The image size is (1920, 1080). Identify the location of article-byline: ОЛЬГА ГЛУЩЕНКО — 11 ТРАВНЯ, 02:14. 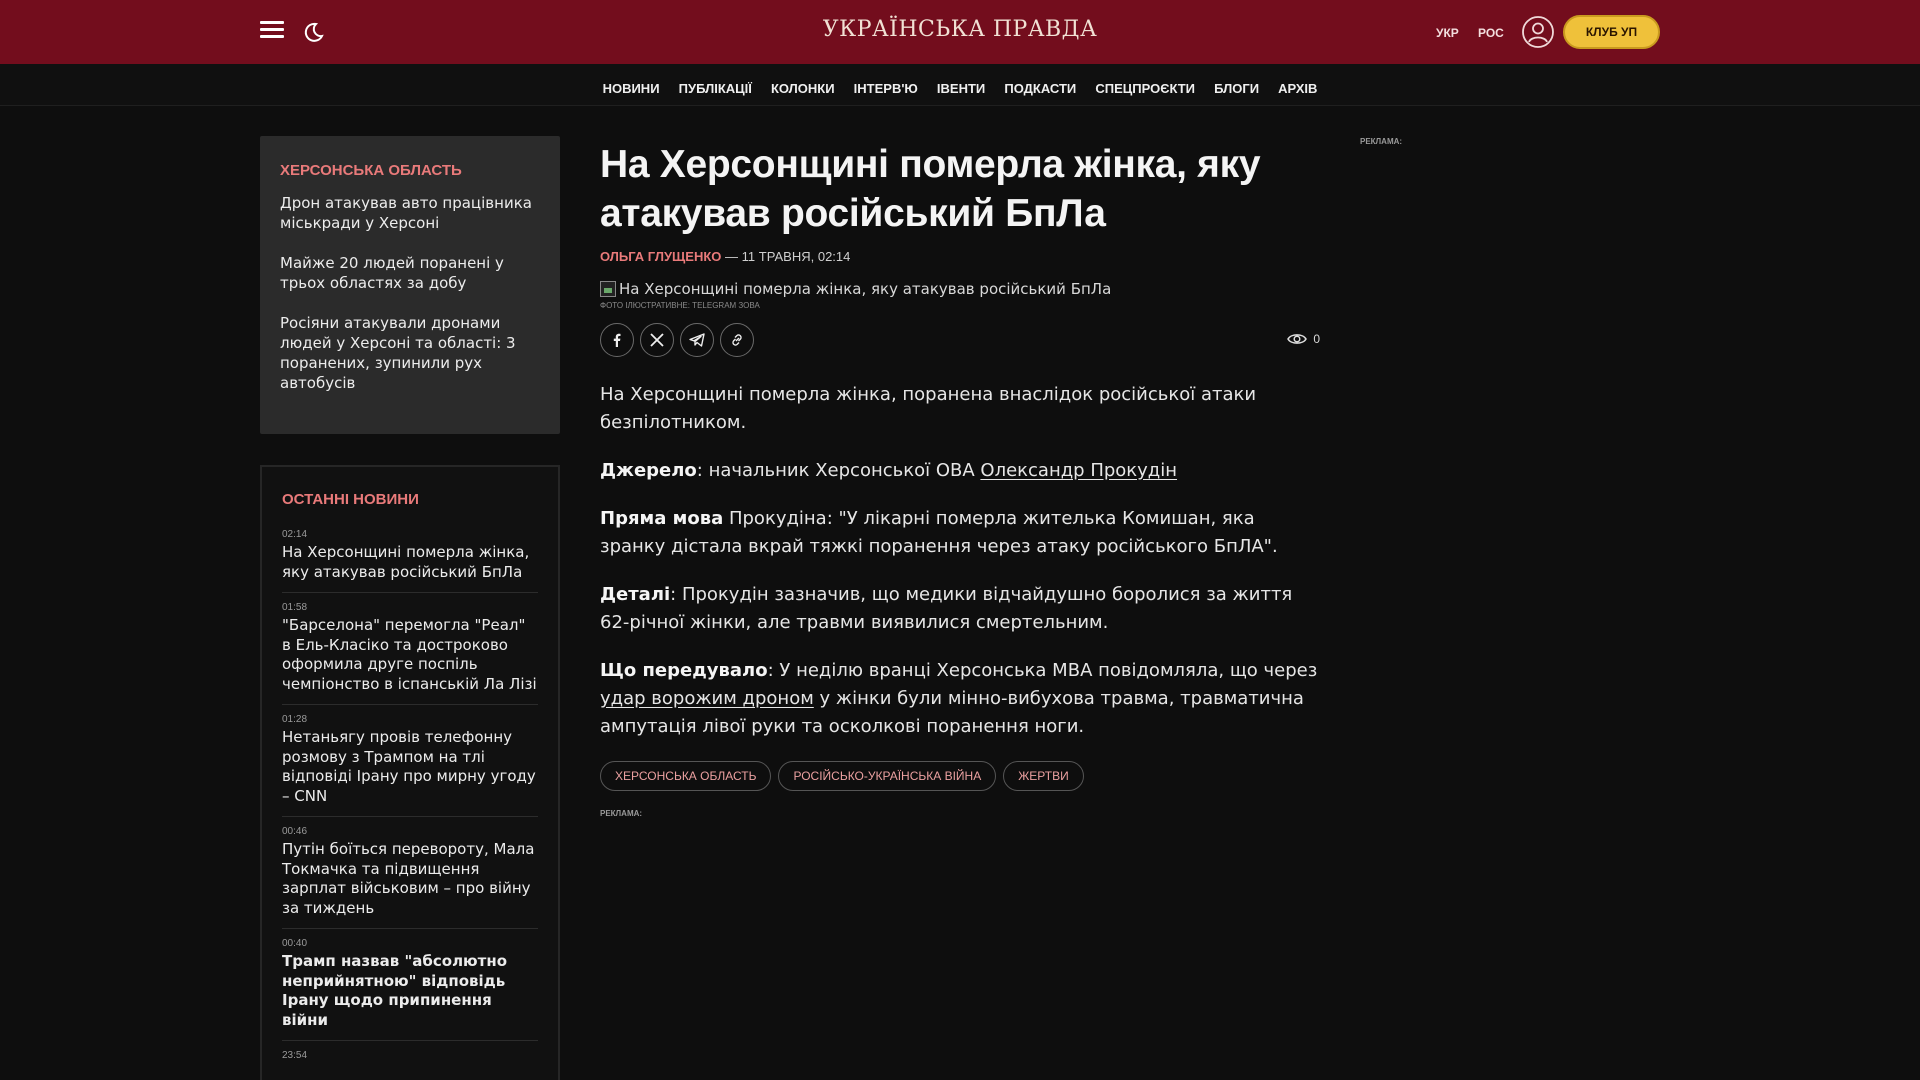
(960, 256).